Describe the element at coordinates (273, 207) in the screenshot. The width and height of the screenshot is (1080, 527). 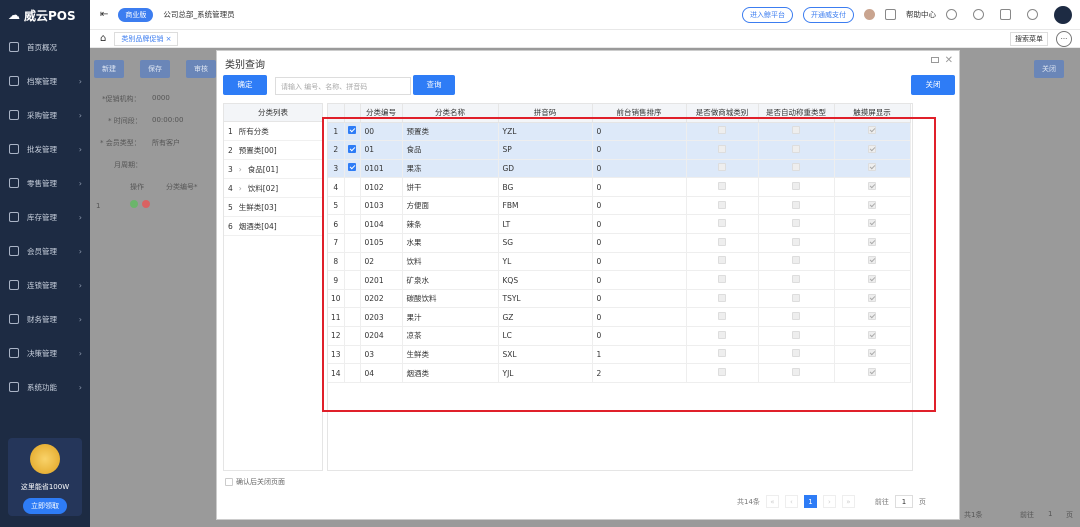
I see `category-tree-item: 5 生鲜类[03]` at that location.